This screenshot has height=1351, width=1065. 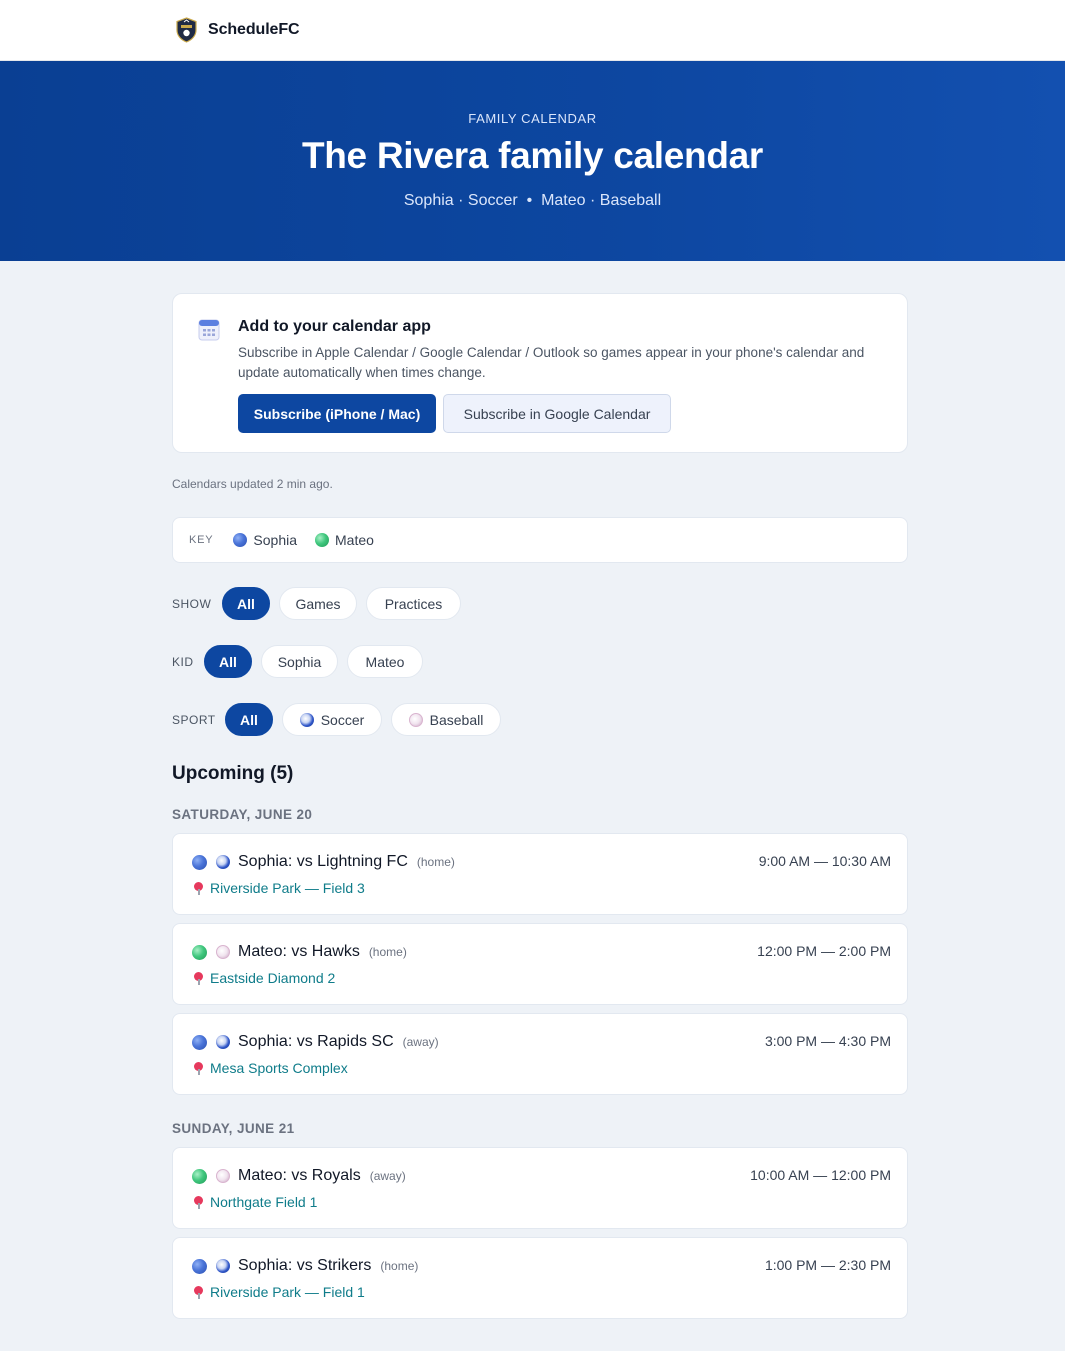 What do you see at coordinates (318, 603) in the screenshot?
I see `filter-show-games: Games` at bounding box center [318, 603].